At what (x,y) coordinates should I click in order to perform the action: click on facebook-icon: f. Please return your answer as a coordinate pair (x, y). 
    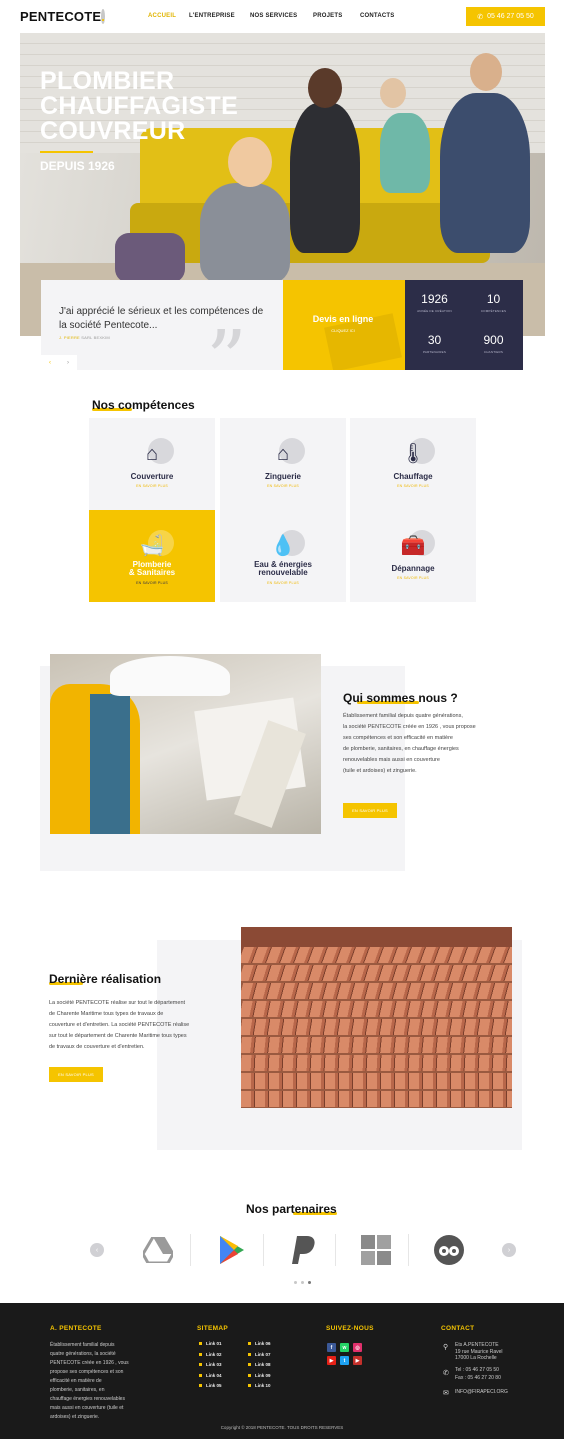
    Looking at the image, I should click on (331, 1347).